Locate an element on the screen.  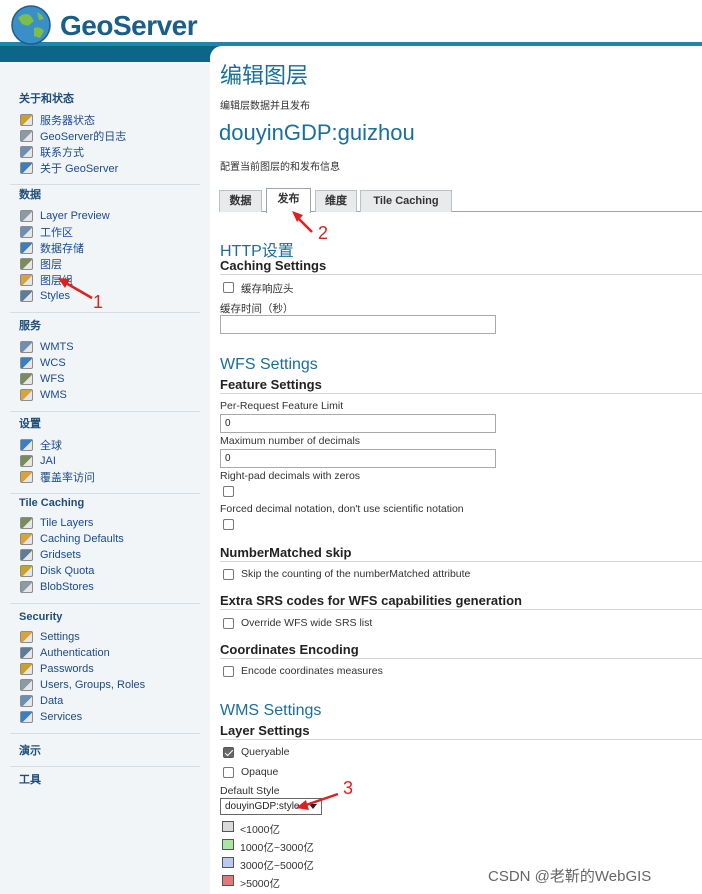
sidebar-item: 全球 is located at coordinates (100, 445).